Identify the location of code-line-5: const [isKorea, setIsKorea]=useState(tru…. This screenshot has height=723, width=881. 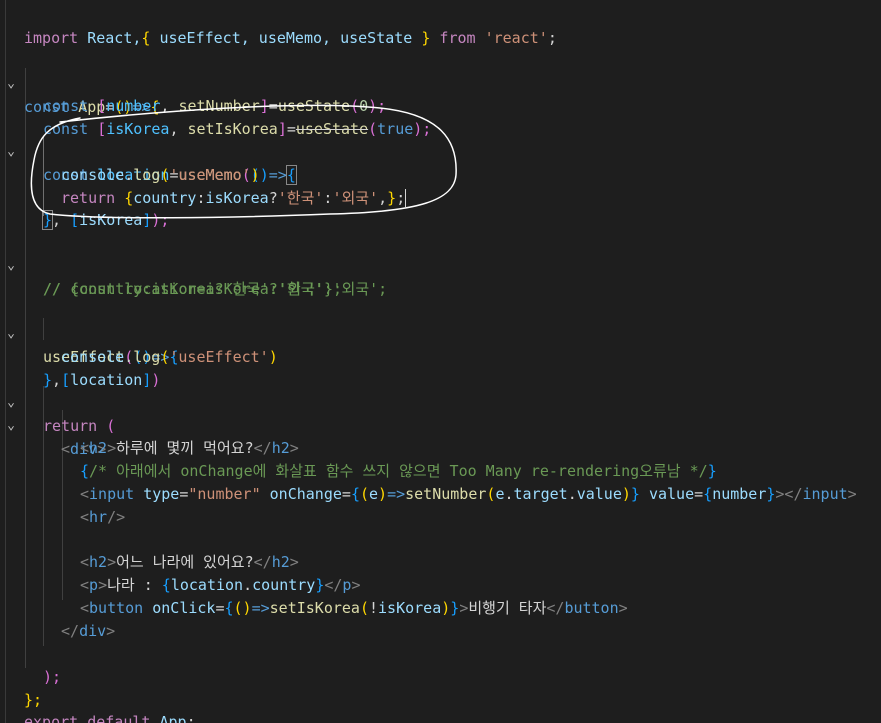
(440, 116).